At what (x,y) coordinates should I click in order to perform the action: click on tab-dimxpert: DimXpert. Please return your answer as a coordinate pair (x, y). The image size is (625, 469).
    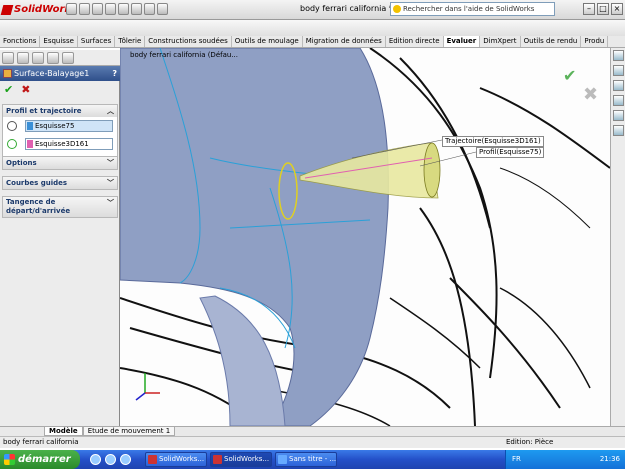
    Looking at the image, I should click on (500, 41).